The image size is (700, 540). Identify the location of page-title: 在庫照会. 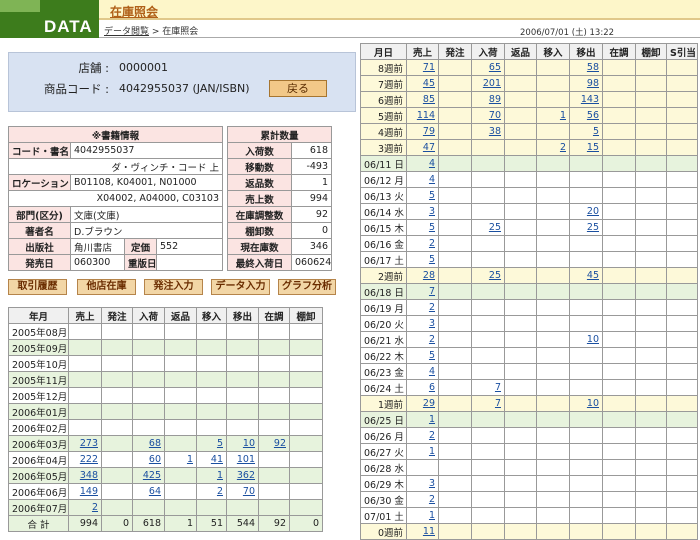
(134, 11).